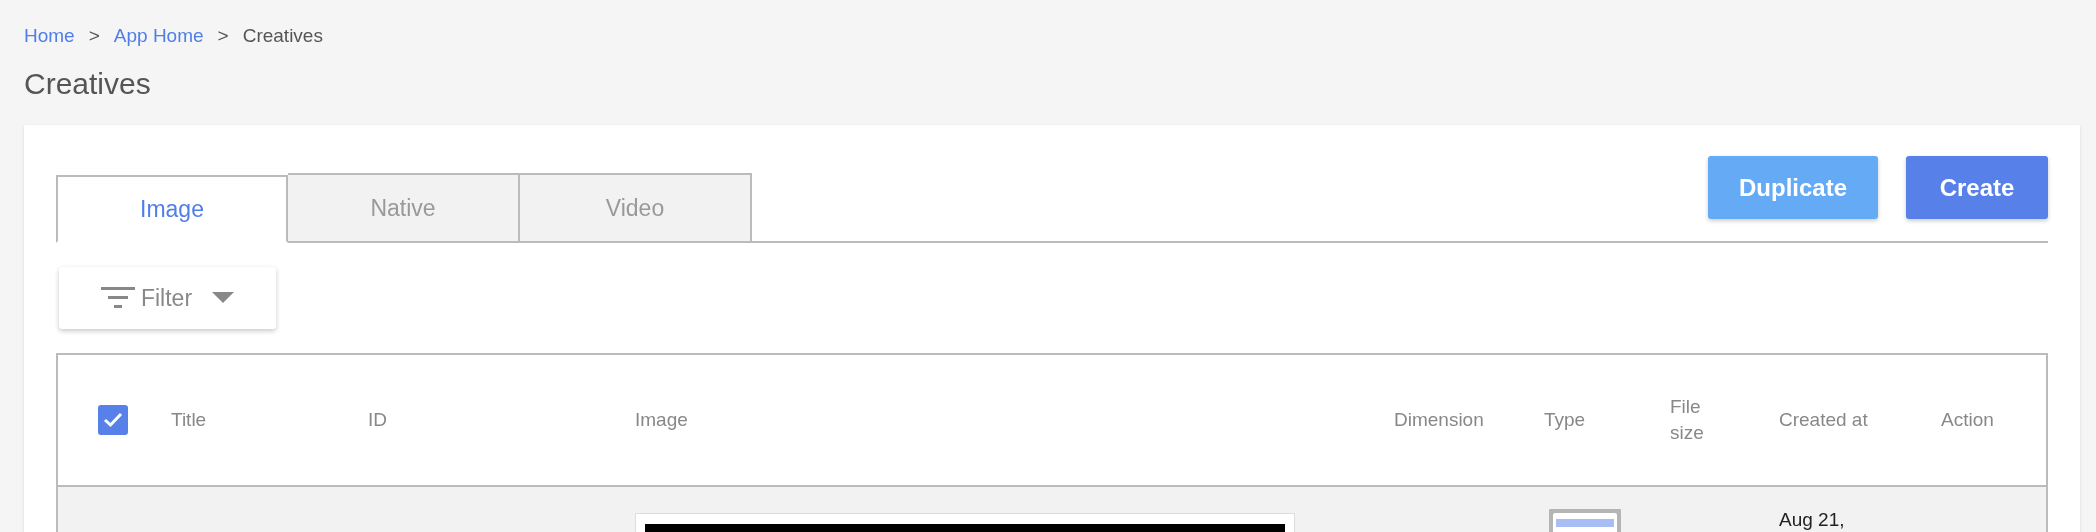 This screenshot has height=532, width=2096. I want to click on breadcrumb-current: Creatives, so click(282, 36).